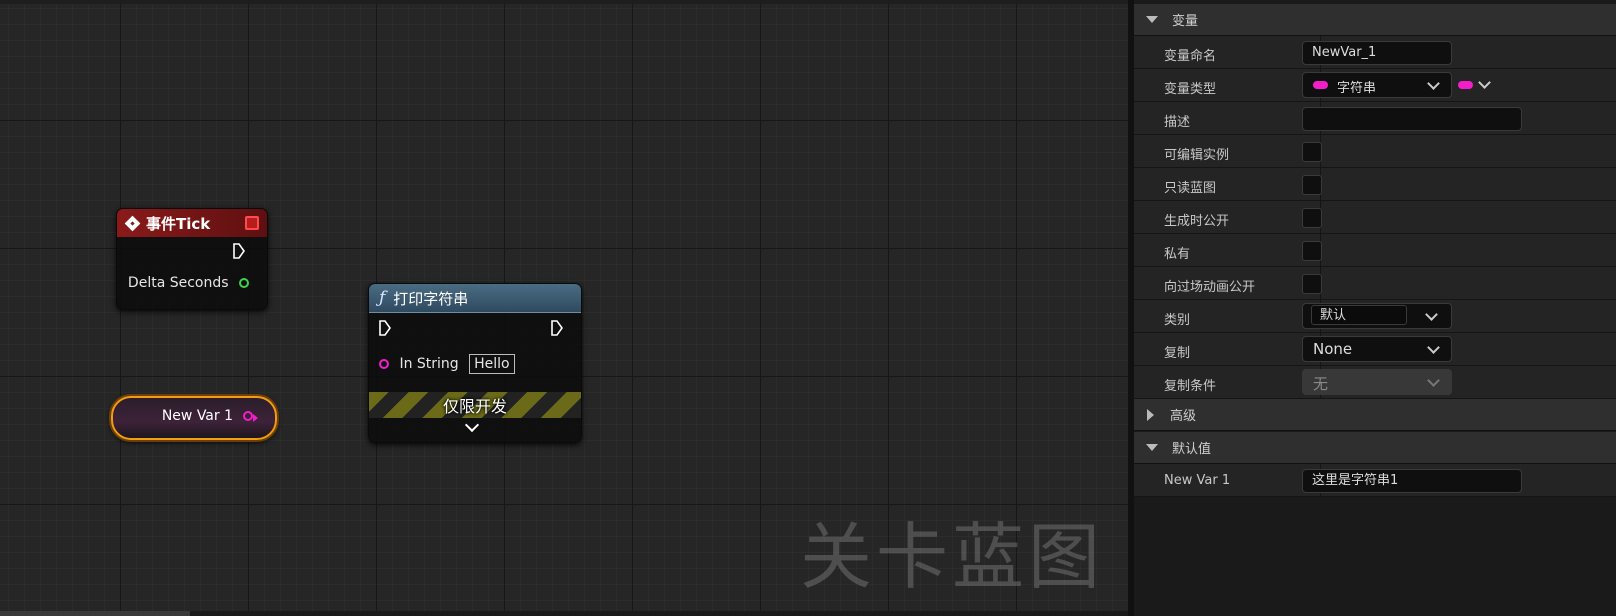 This screenshot has height=616, width=1616. Describe the element at coordinates (1375, 415) in the screenshot. I see `advanced-section-header: 高级` at that location.